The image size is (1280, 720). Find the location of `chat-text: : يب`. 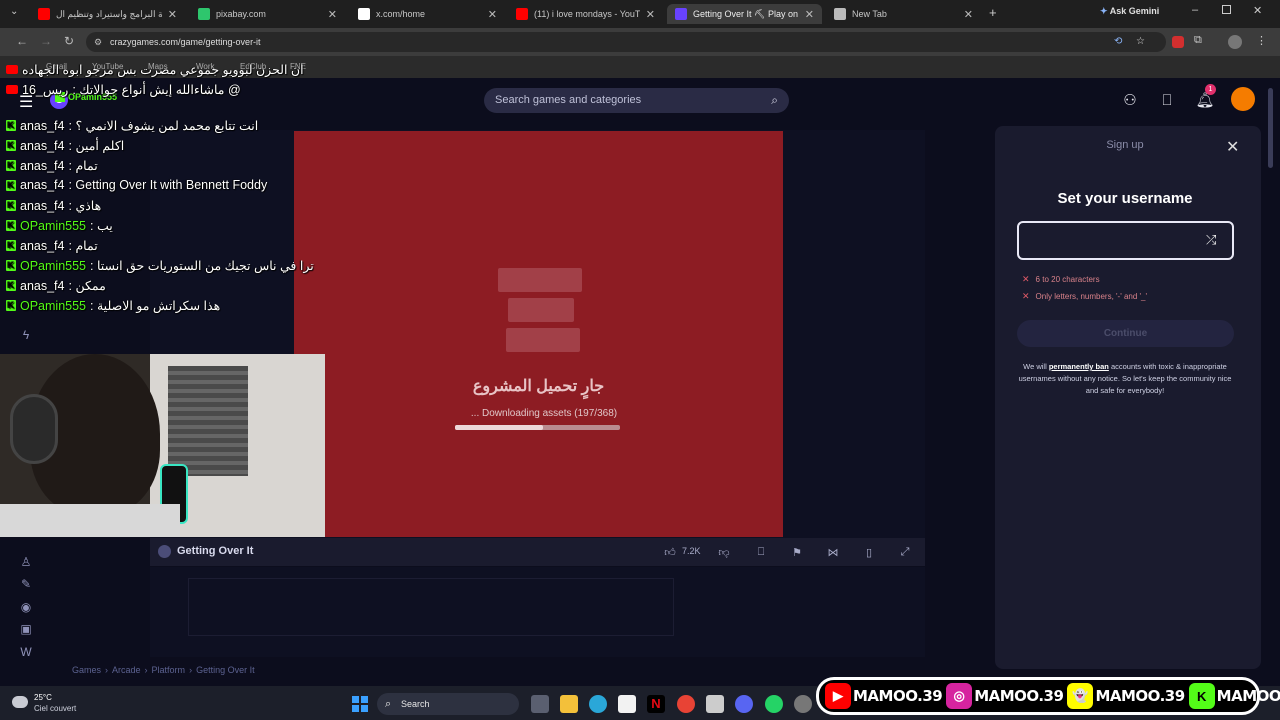

chat-text: : يب is located at coordinates (101, 226).